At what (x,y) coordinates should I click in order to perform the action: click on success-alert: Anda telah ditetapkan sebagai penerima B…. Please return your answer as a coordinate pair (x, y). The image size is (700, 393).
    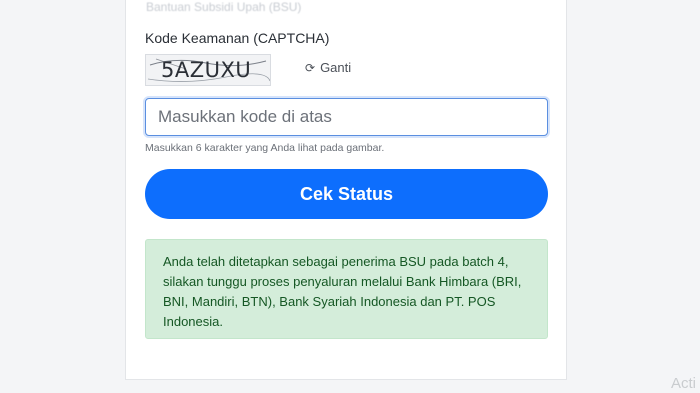
    Looking at the image, I should click on (346, 289).